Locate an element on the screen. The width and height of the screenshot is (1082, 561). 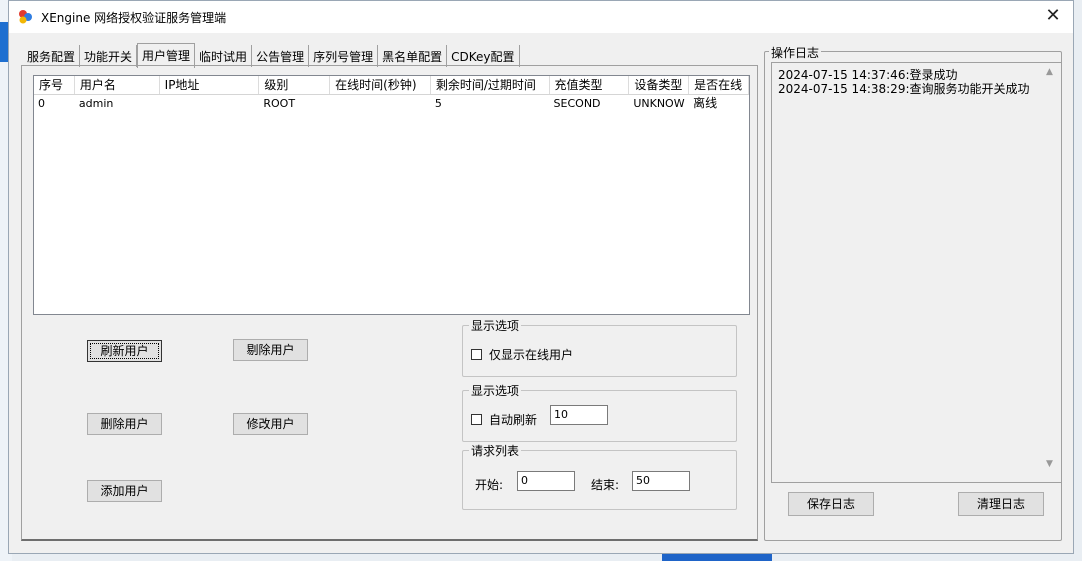
table-cell: ROOT is located at coordinates (279, 103).